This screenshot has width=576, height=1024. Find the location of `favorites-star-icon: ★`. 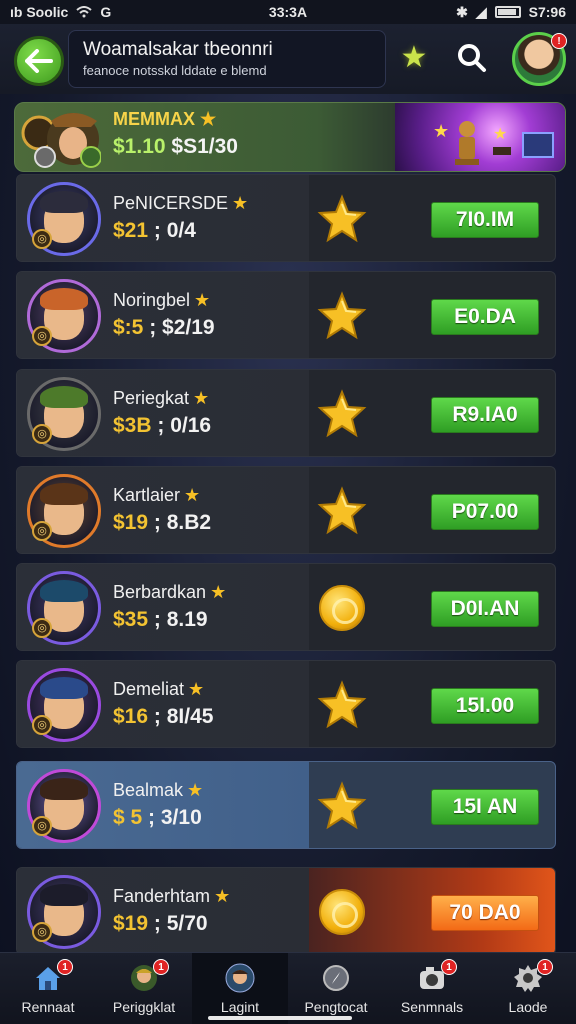

favorites-star-icon: ★ is located at coordinates (414, 58).